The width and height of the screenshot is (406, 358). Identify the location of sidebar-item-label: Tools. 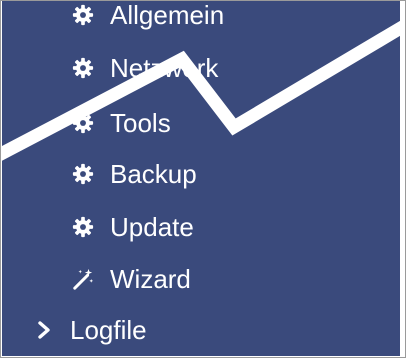
(140, 123).